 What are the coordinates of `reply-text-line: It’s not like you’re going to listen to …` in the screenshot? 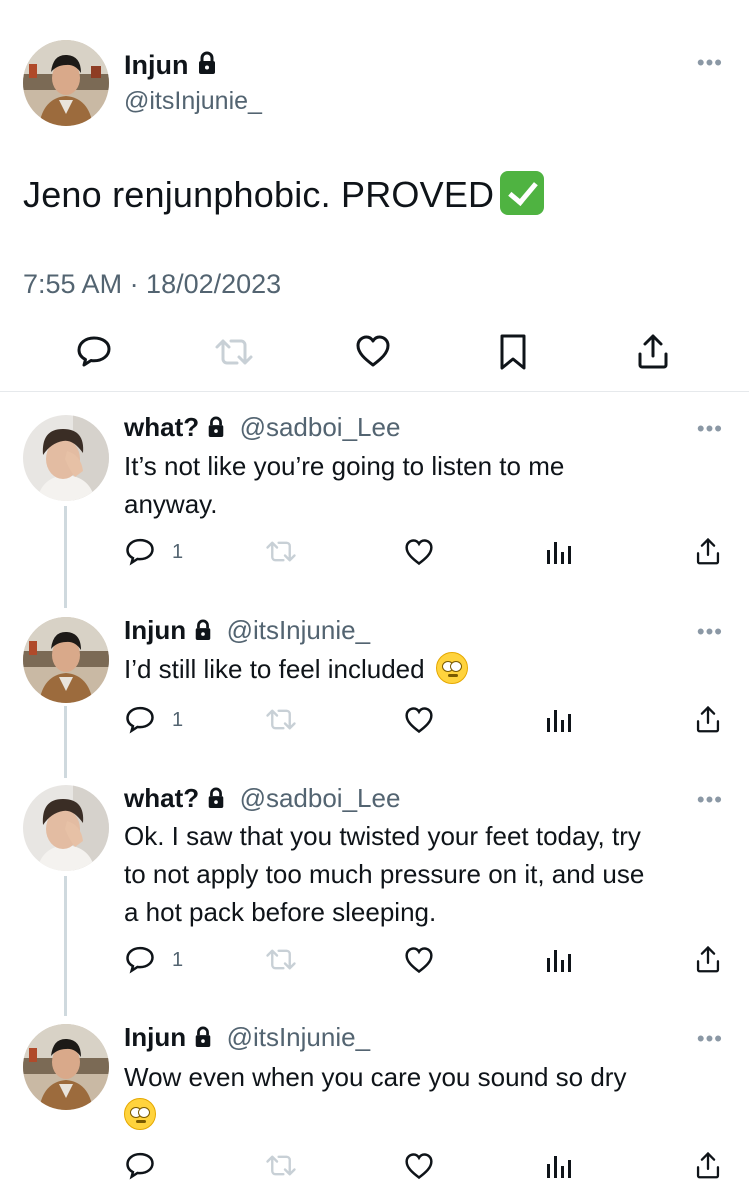 It's located at (344, 466).